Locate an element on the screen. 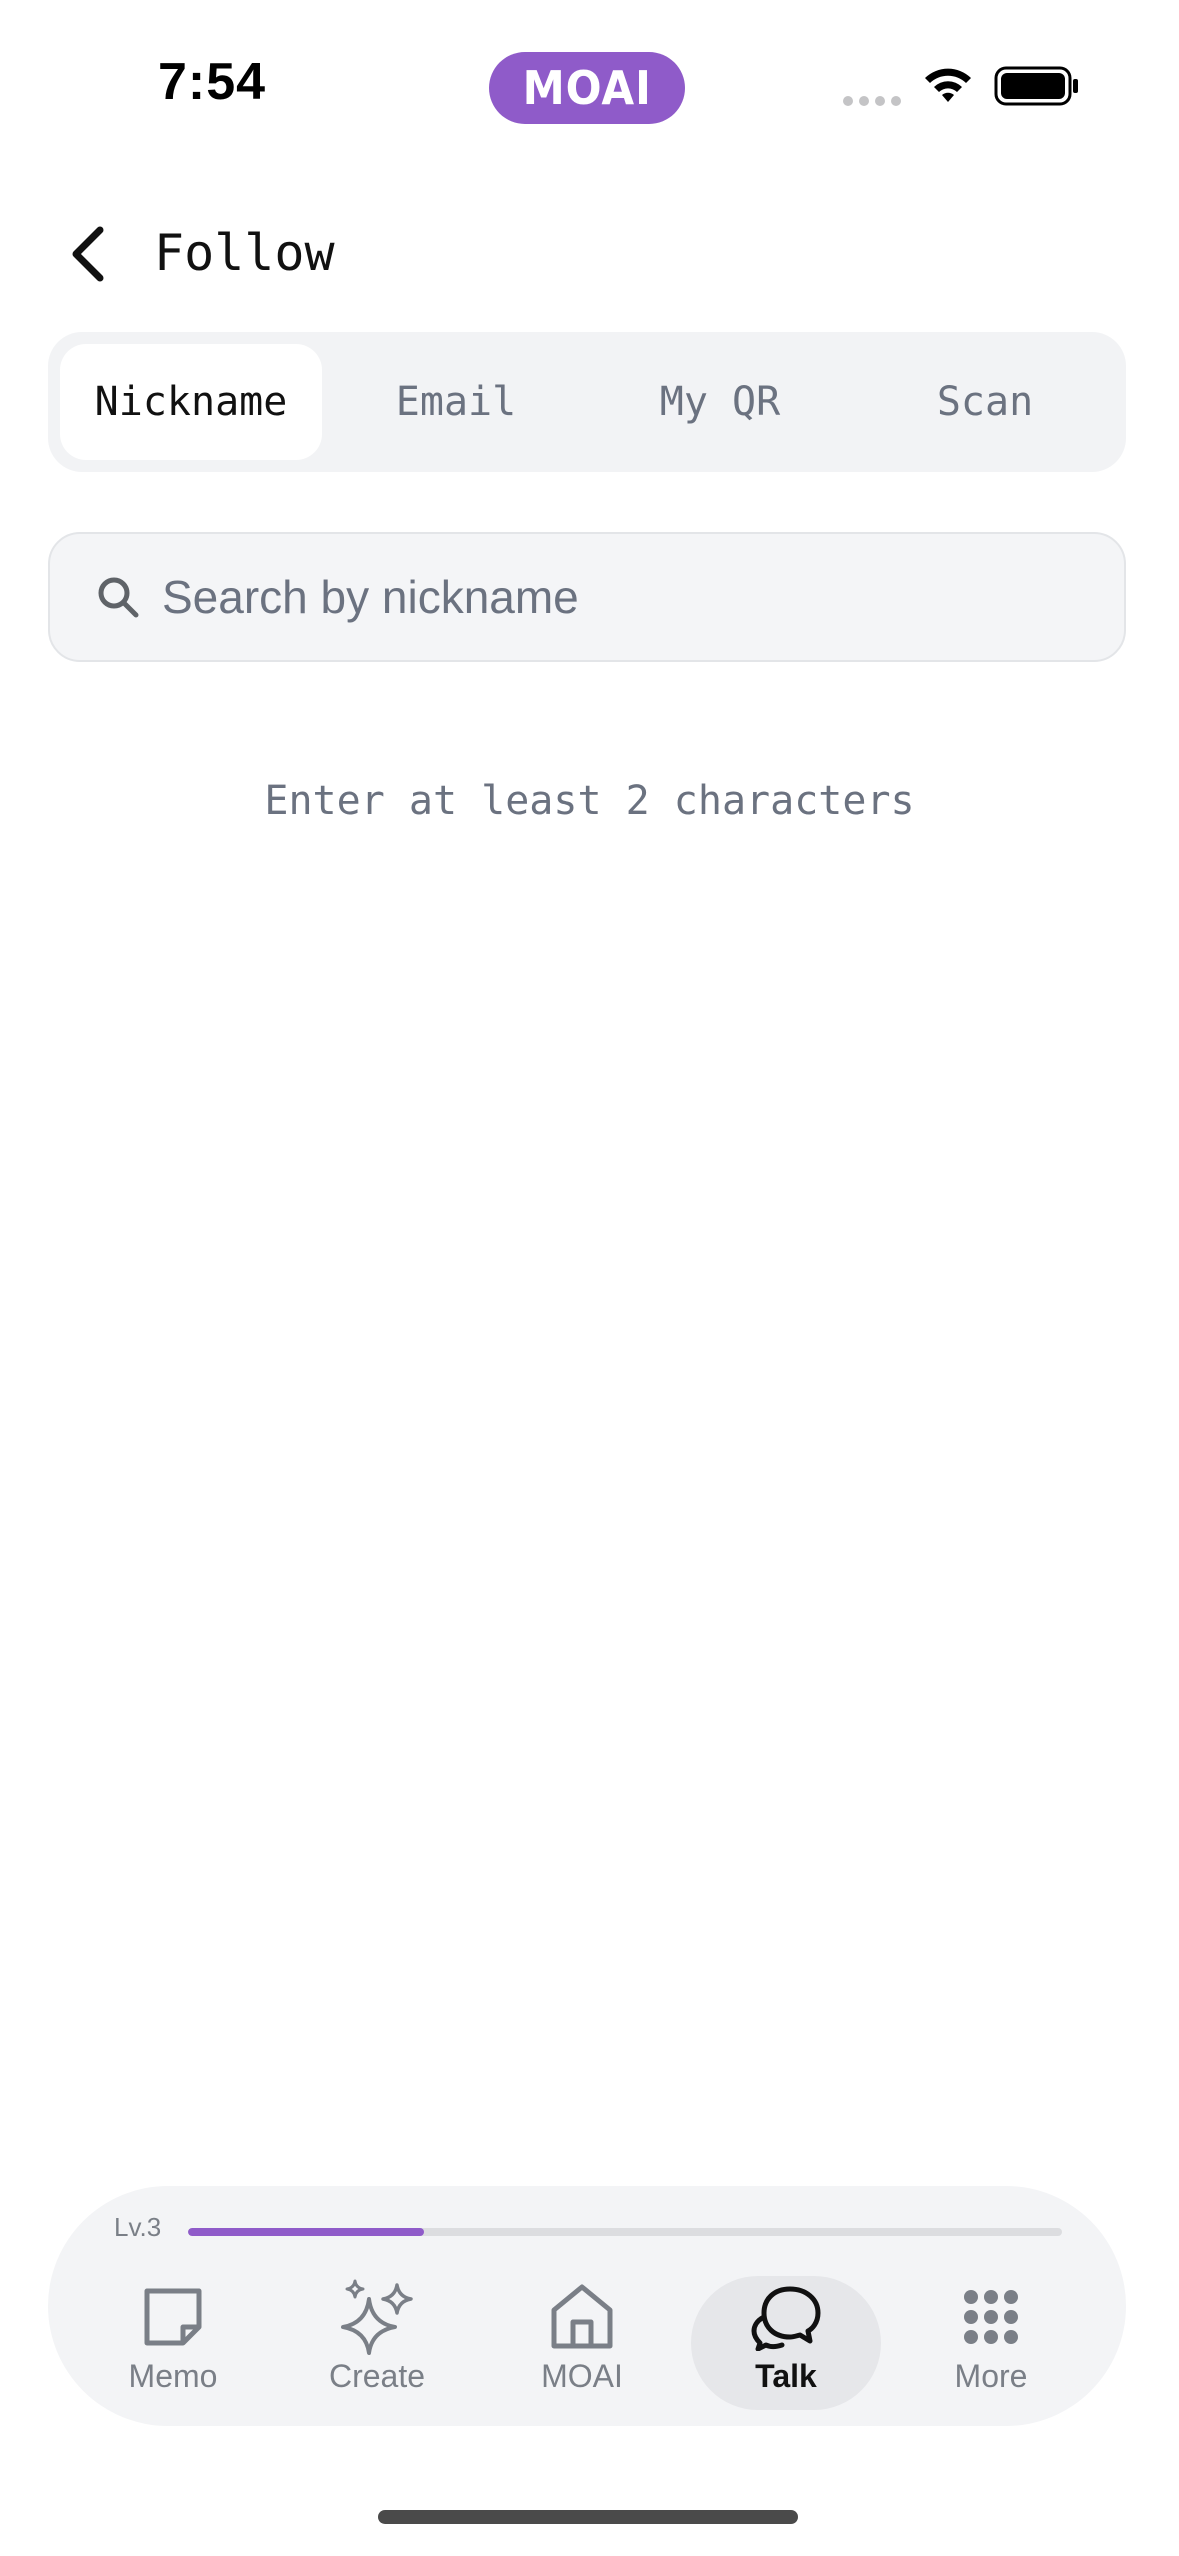  nav-label-create: Create is located at coordinates (377, 2376).